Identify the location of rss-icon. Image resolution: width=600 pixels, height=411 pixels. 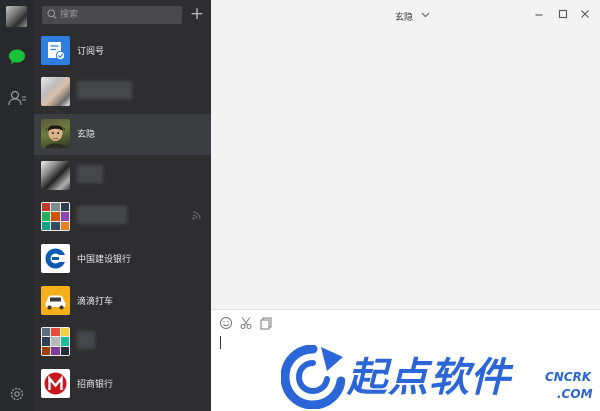
(196, 215).